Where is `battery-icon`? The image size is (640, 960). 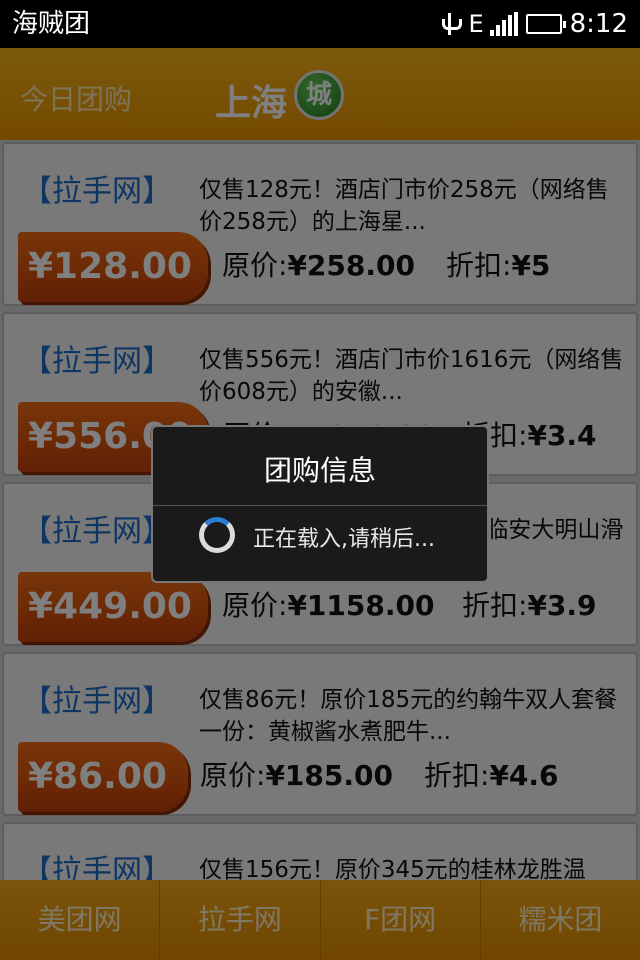
battery-icon is located at coordinates (545, 24).